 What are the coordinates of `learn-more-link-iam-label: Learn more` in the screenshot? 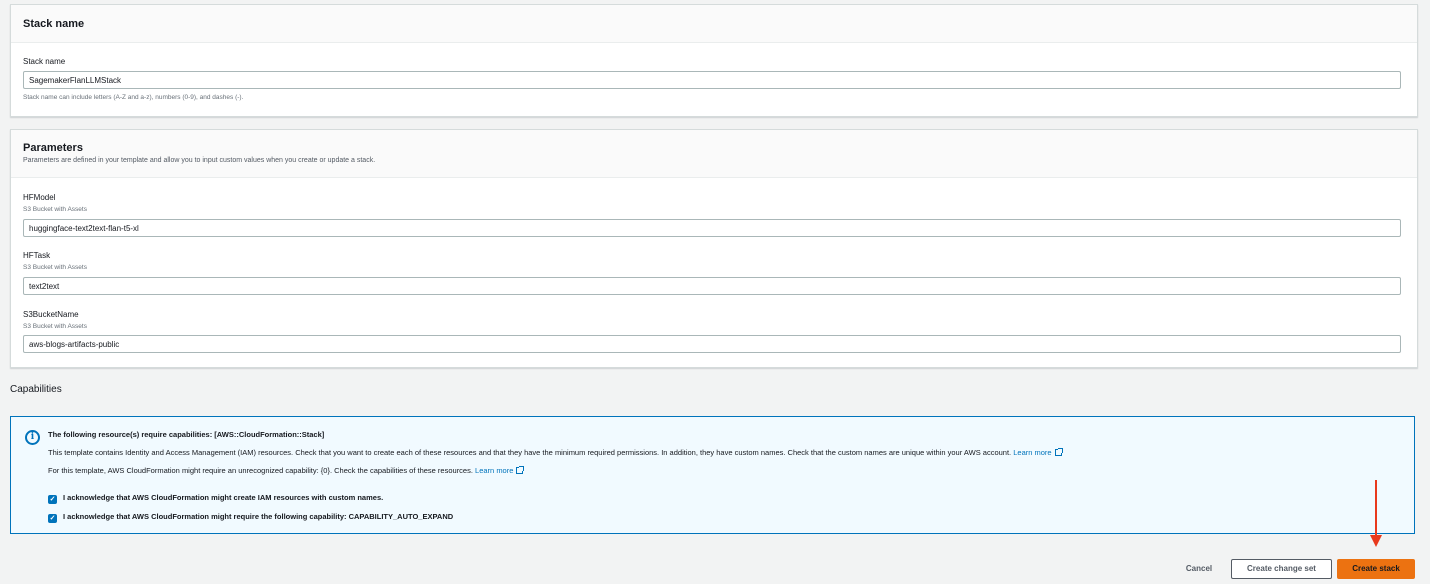 It's located at (1032, 452).